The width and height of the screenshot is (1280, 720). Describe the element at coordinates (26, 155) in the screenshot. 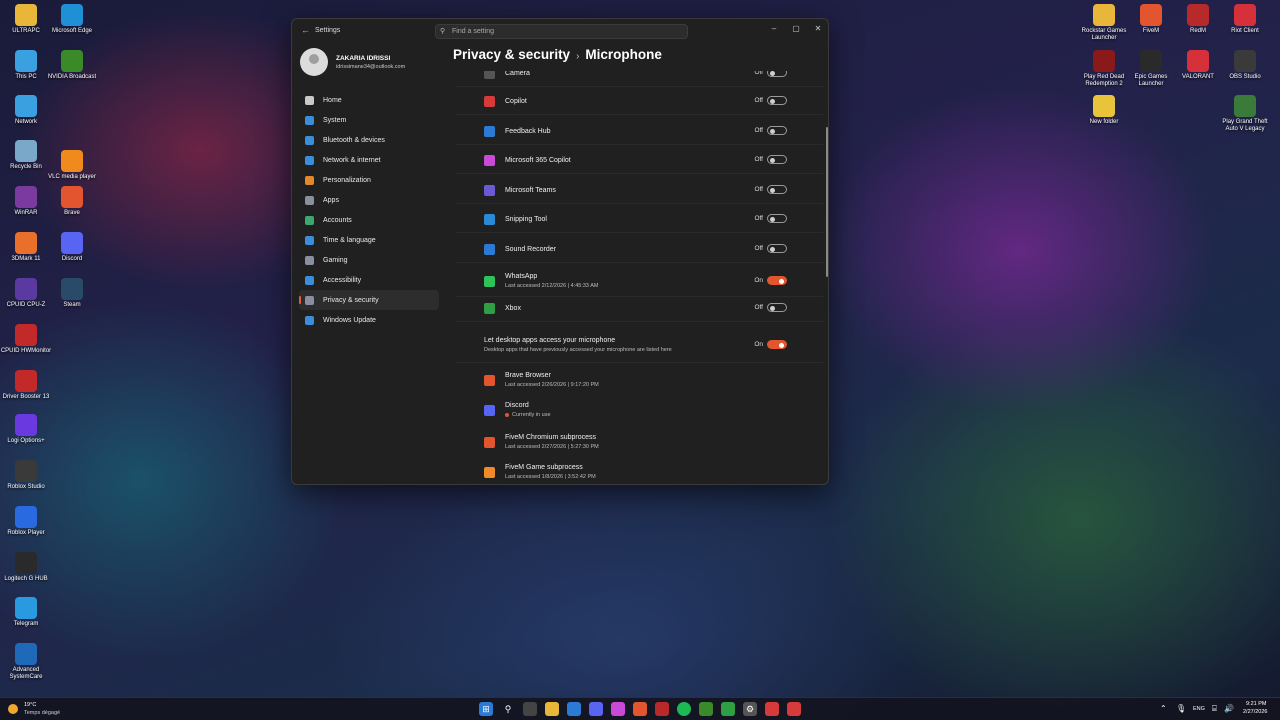

I see `desktop-icon-l-5: Recycle Bin` at that location.